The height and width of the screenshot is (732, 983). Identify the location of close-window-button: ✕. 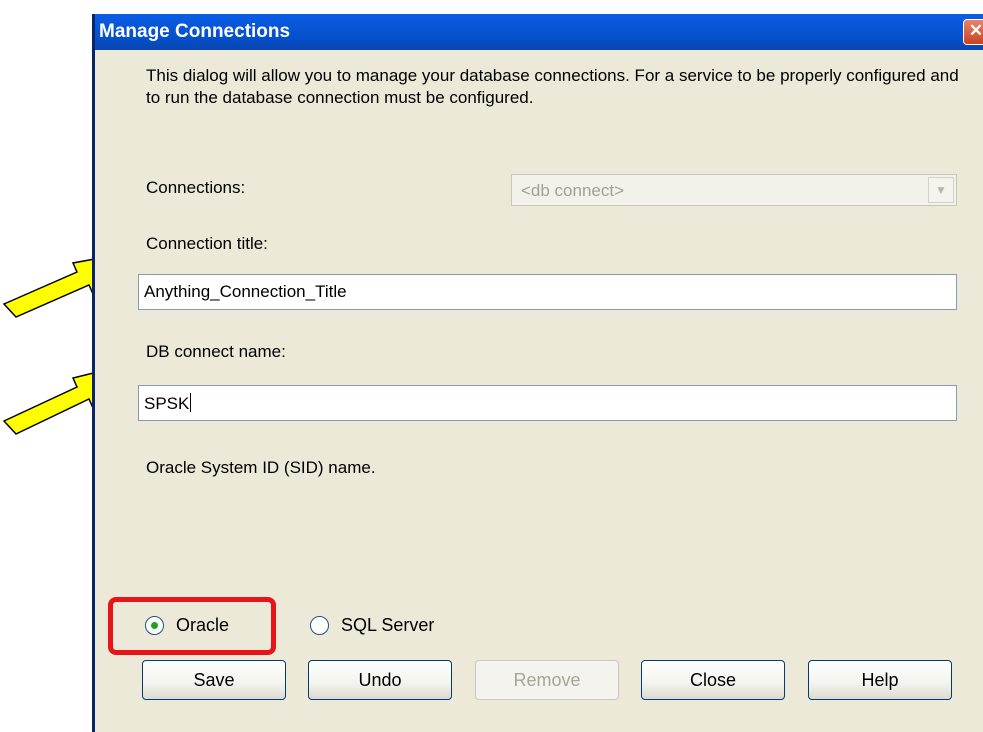
(973, 32).